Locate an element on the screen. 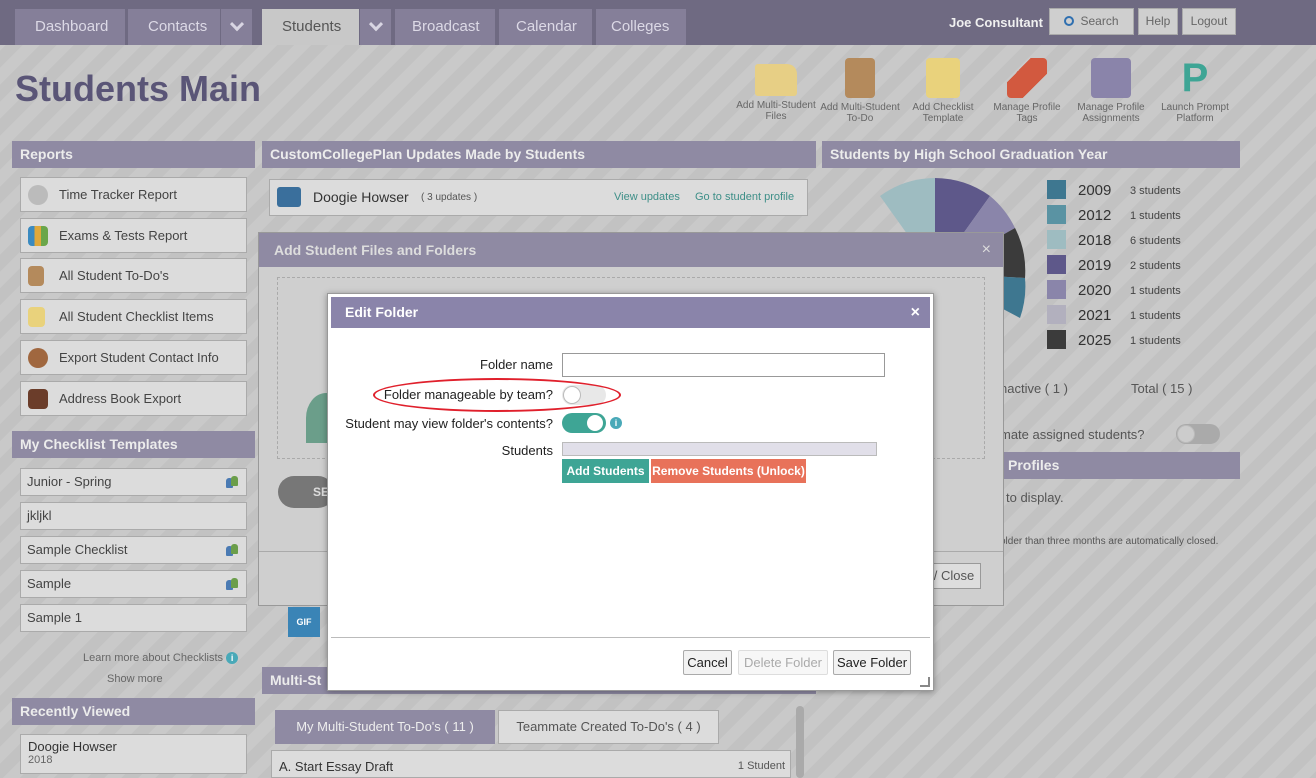 The width and height of the screenshot is (1316, 778). profiles-empty: to display. is located at coordinates (1035, 497).